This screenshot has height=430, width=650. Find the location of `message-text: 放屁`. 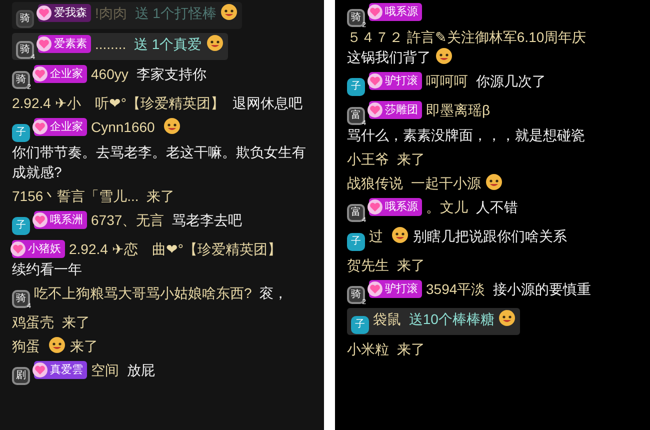

message-text: 放屁 is located at coordinates (140, 370).